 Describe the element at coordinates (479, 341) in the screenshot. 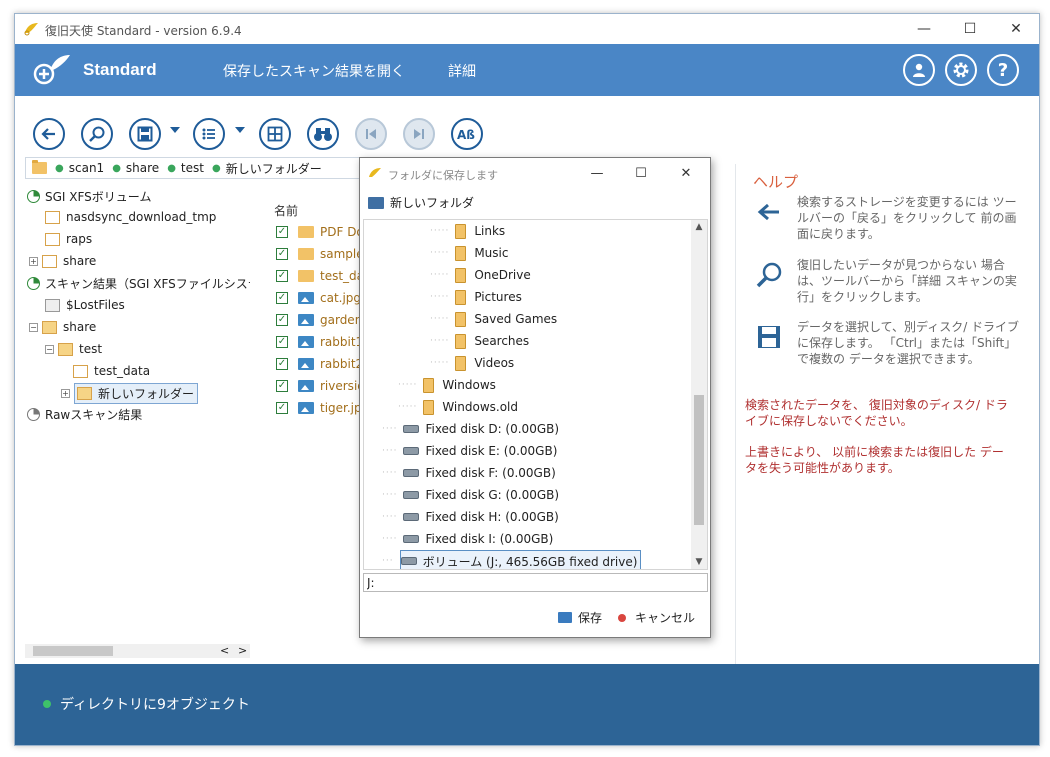

I see `dialog-folder-item: ····· Searches` at that location.